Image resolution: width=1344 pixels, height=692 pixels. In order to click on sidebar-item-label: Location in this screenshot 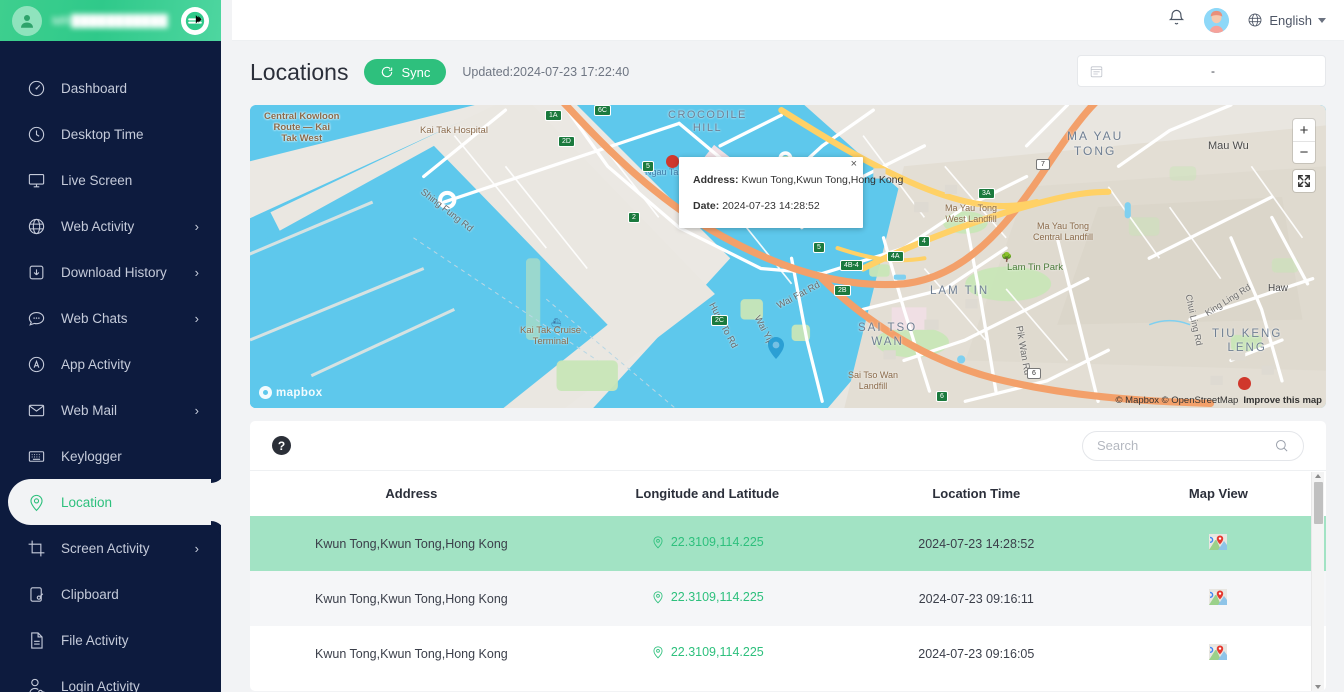, I will do `click(87, 502)`.